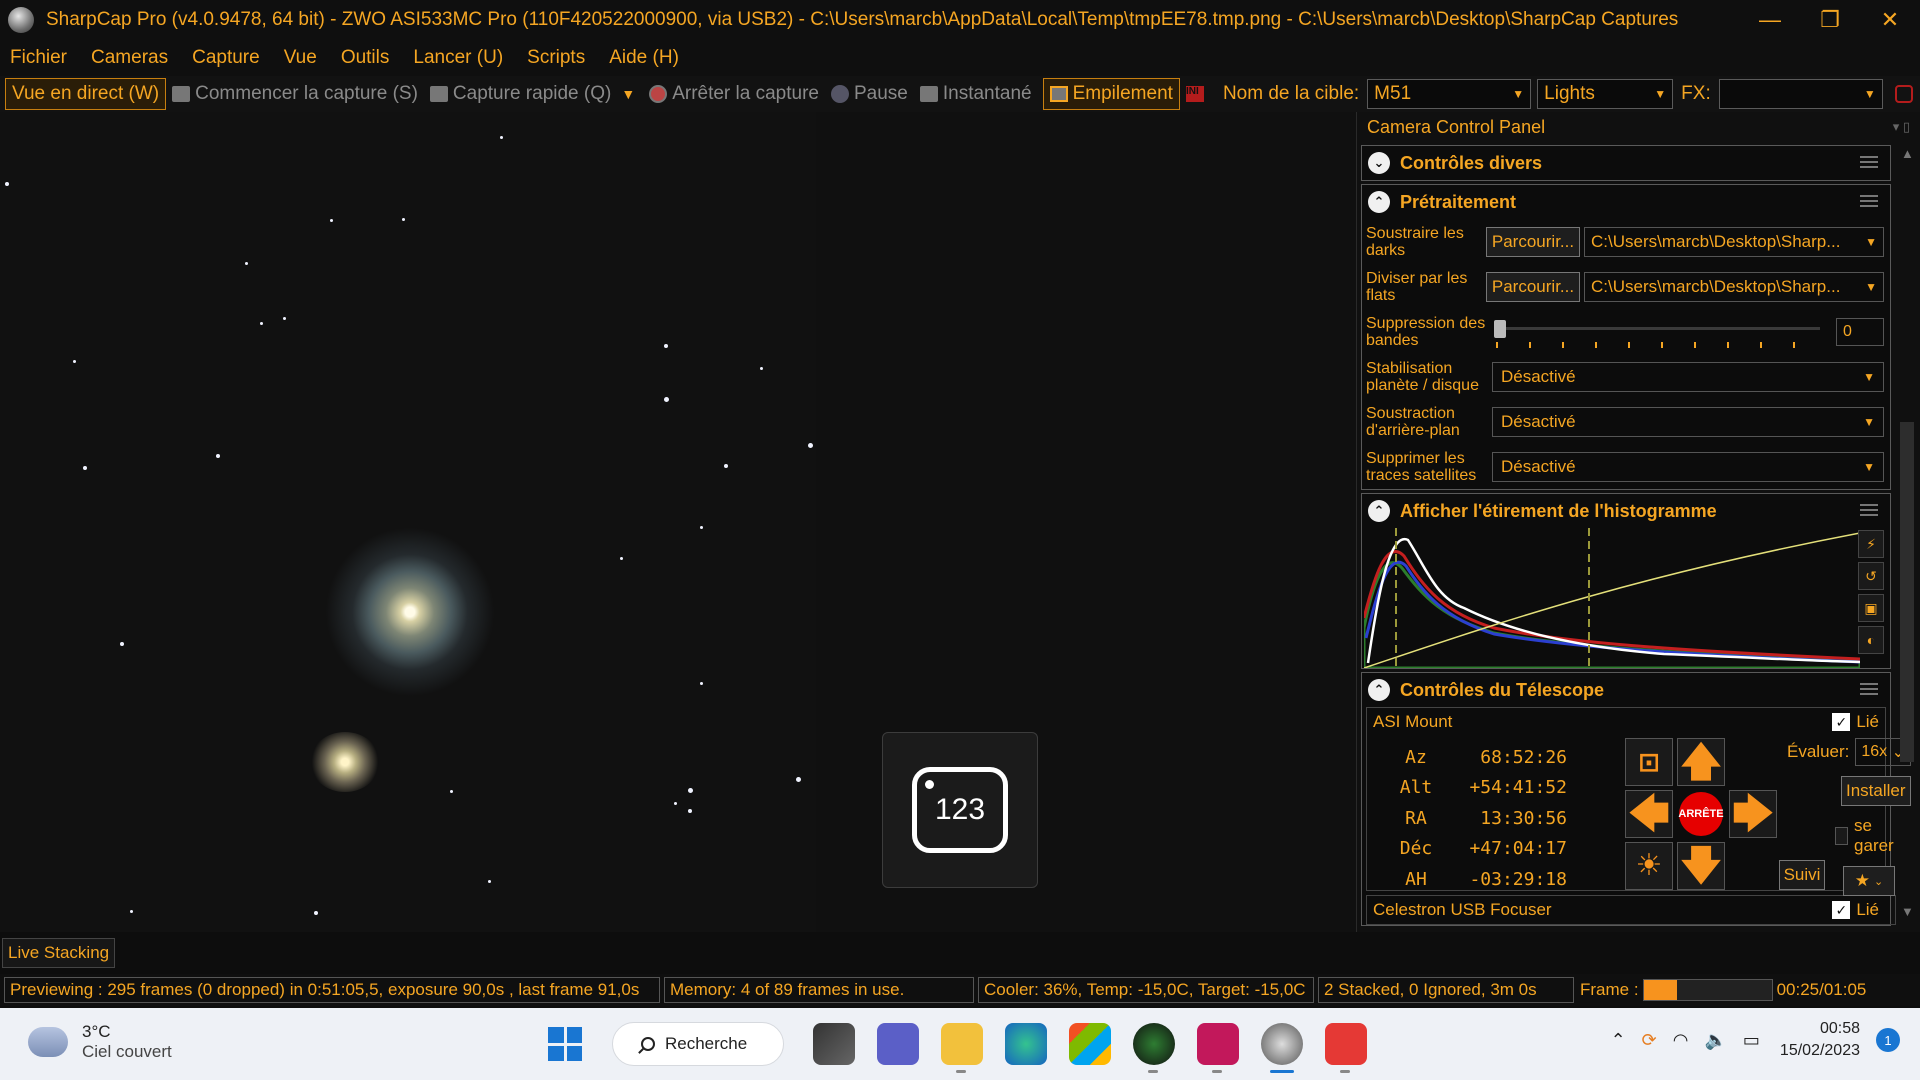 This screenshot has height=1080, width=1920. What do you see at coordinates (1860, 331) in the screenshot?
I see `banding-value-input: 0` at bounding box center [1860, 331].